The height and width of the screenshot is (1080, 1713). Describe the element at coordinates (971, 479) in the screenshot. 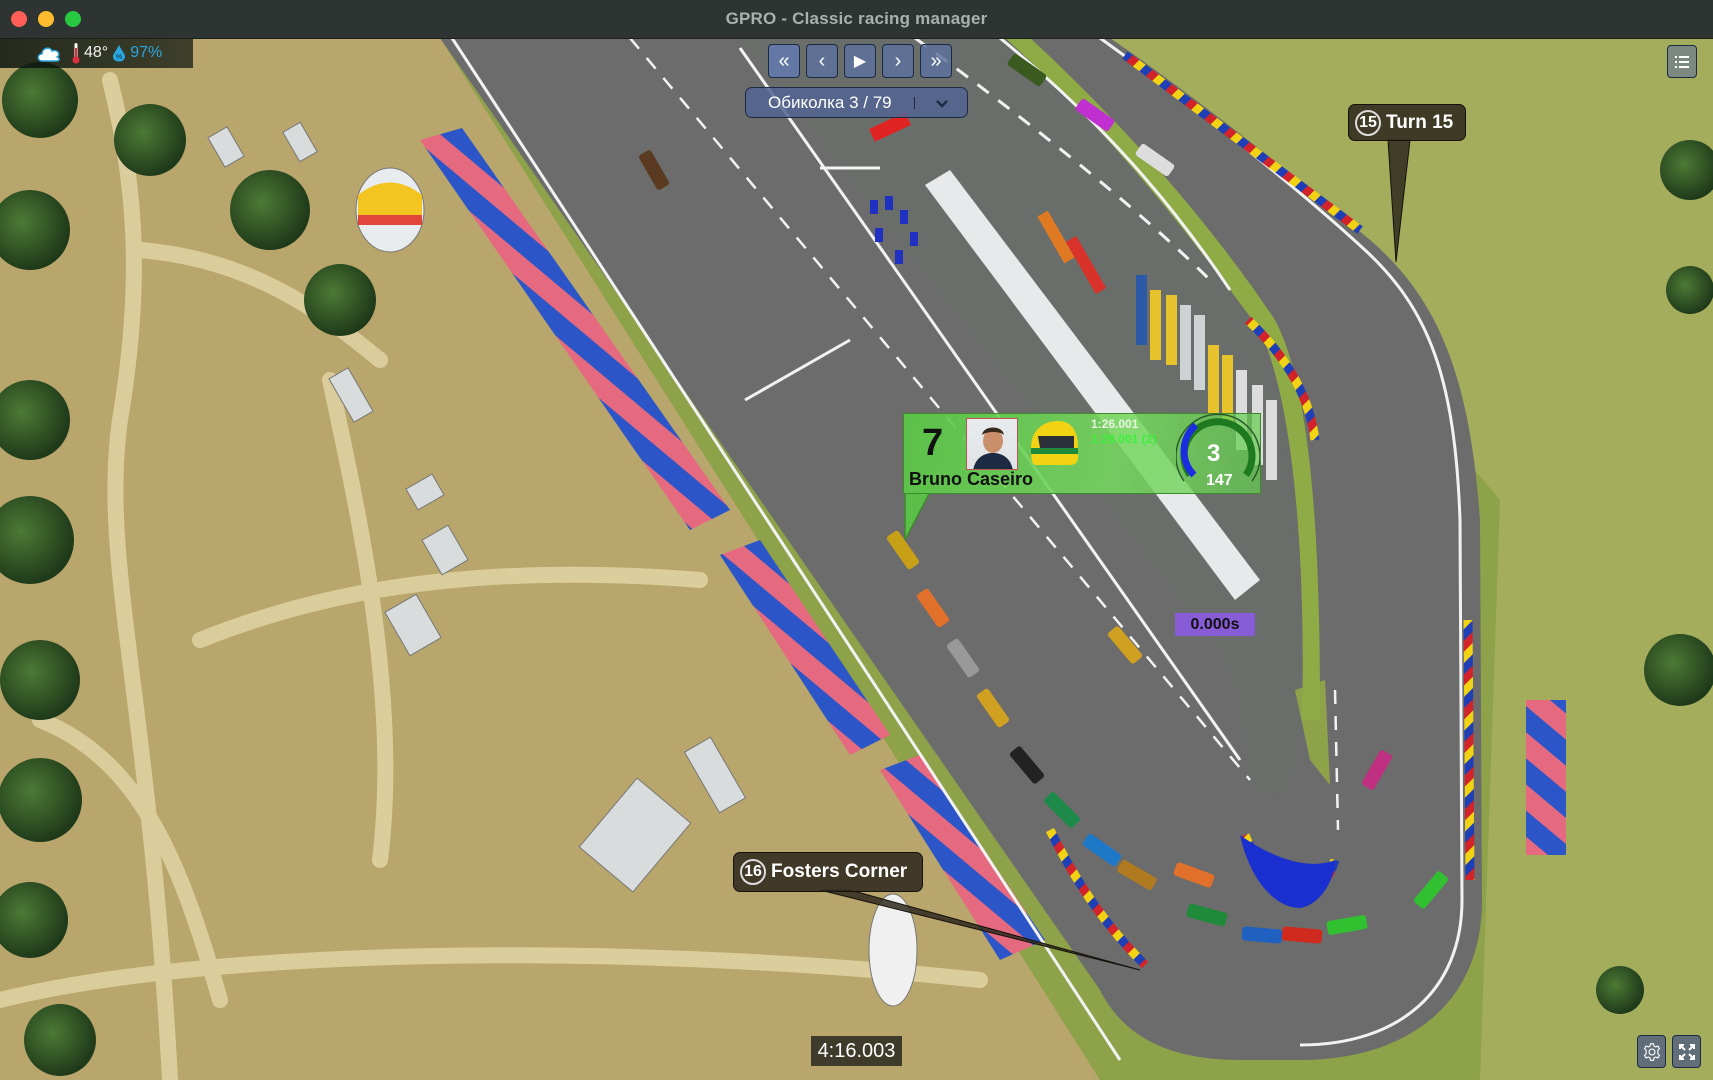

I see `driver-name: Bruno Caseiro` at that location.